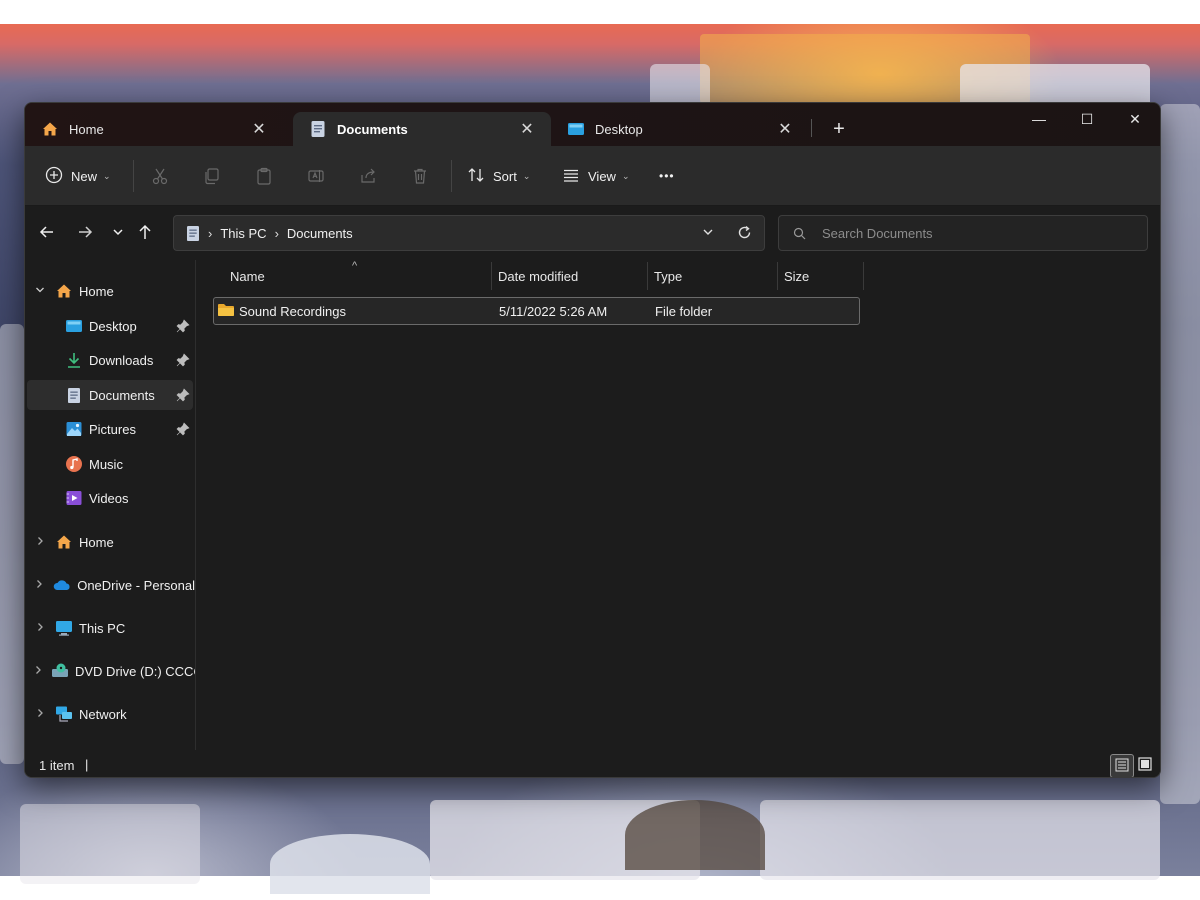 The width and height of the screenshot is (1200, 900). What do you see at coordinates (226, 311) in the screenshot?
I see `folder-icon` at bounding box center [226, 311].